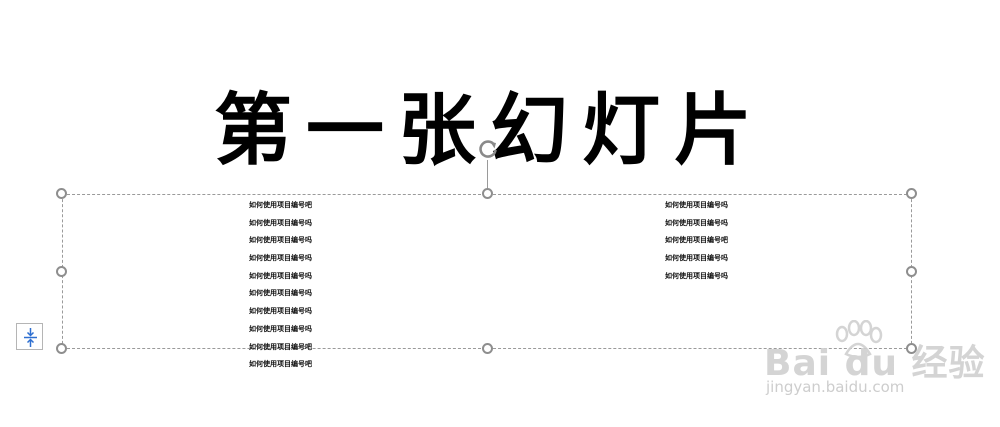 This screenshot has width=1000, height=427. I want to click on resize-handle-top-right, so click(911, 193).